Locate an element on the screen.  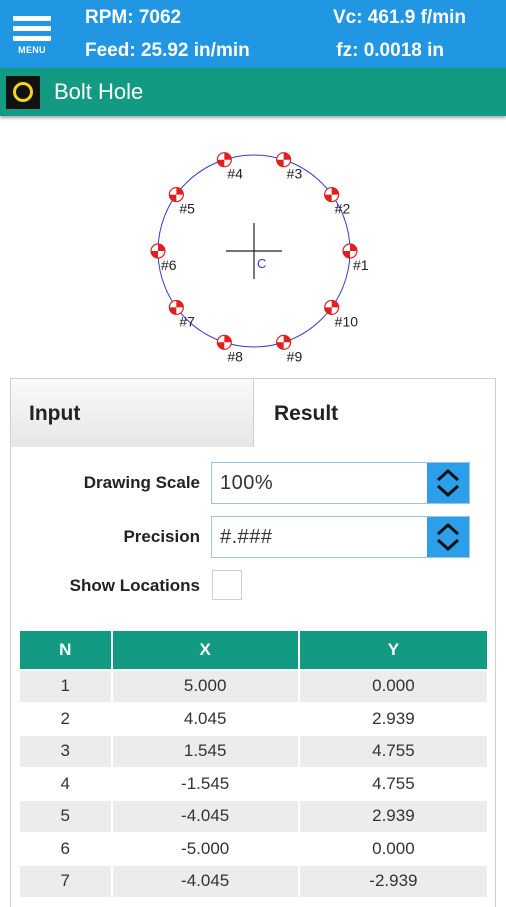
bolt-hole-label: #5 is located at coordinates (187, 209).